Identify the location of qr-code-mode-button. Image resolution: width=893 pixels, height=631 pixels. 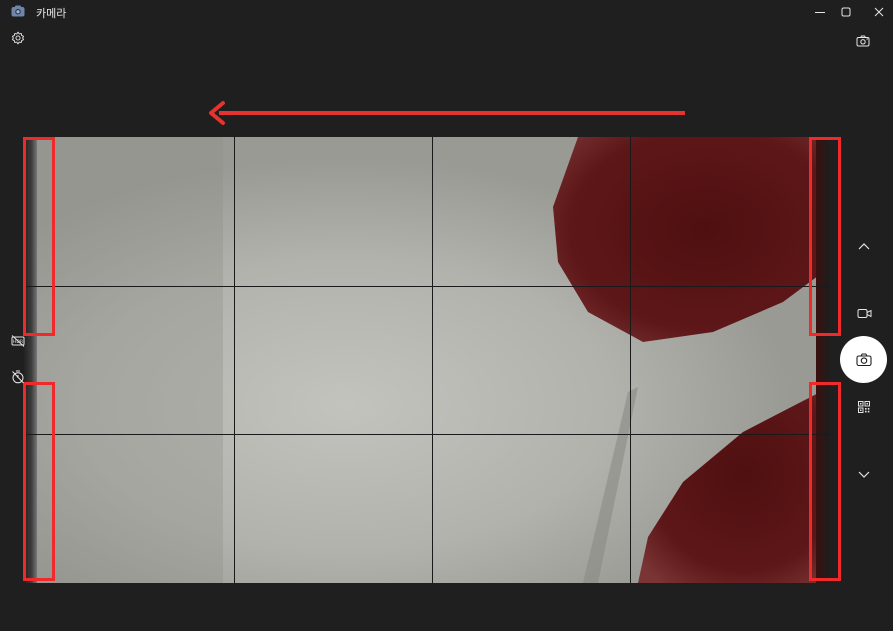
(864, 407).